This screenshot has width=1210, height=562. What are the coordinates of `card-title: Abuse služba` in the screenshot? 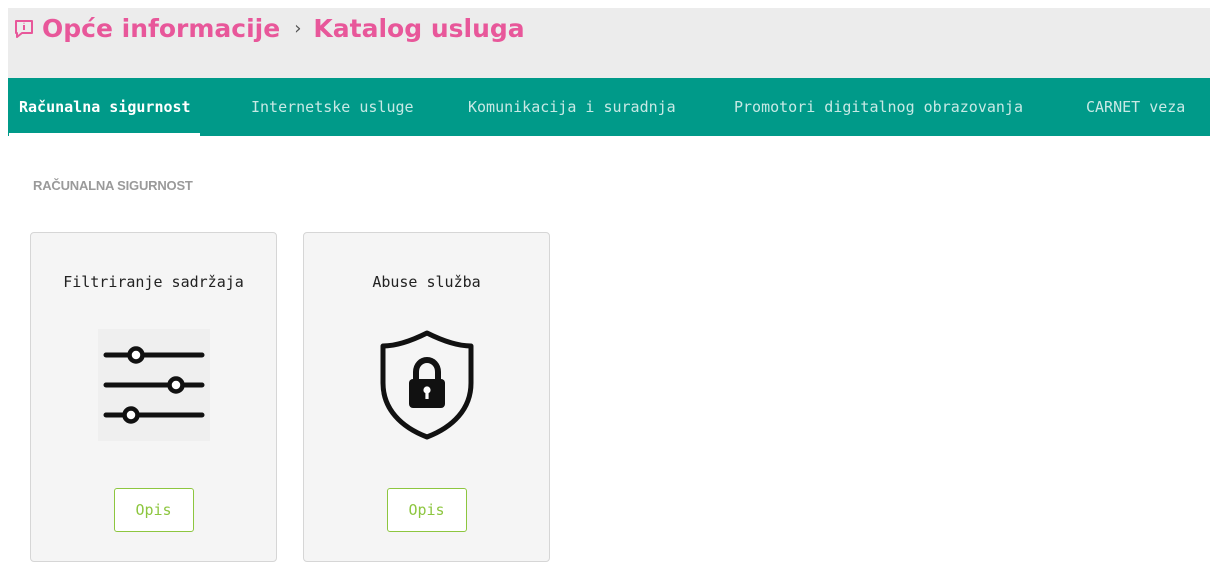 It's located at (426, 282).